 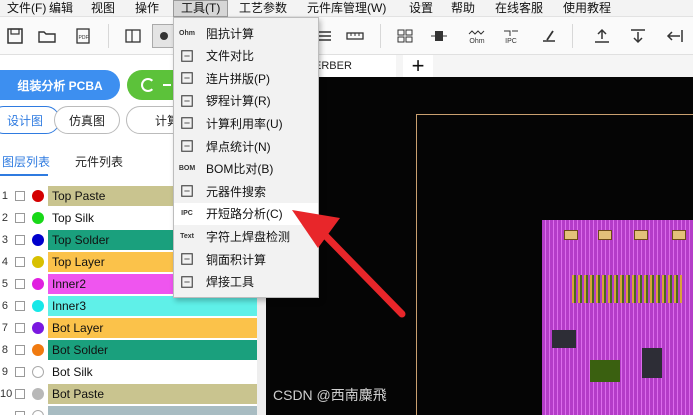 I want to click on pcb-component, so click(x=652, y=363).